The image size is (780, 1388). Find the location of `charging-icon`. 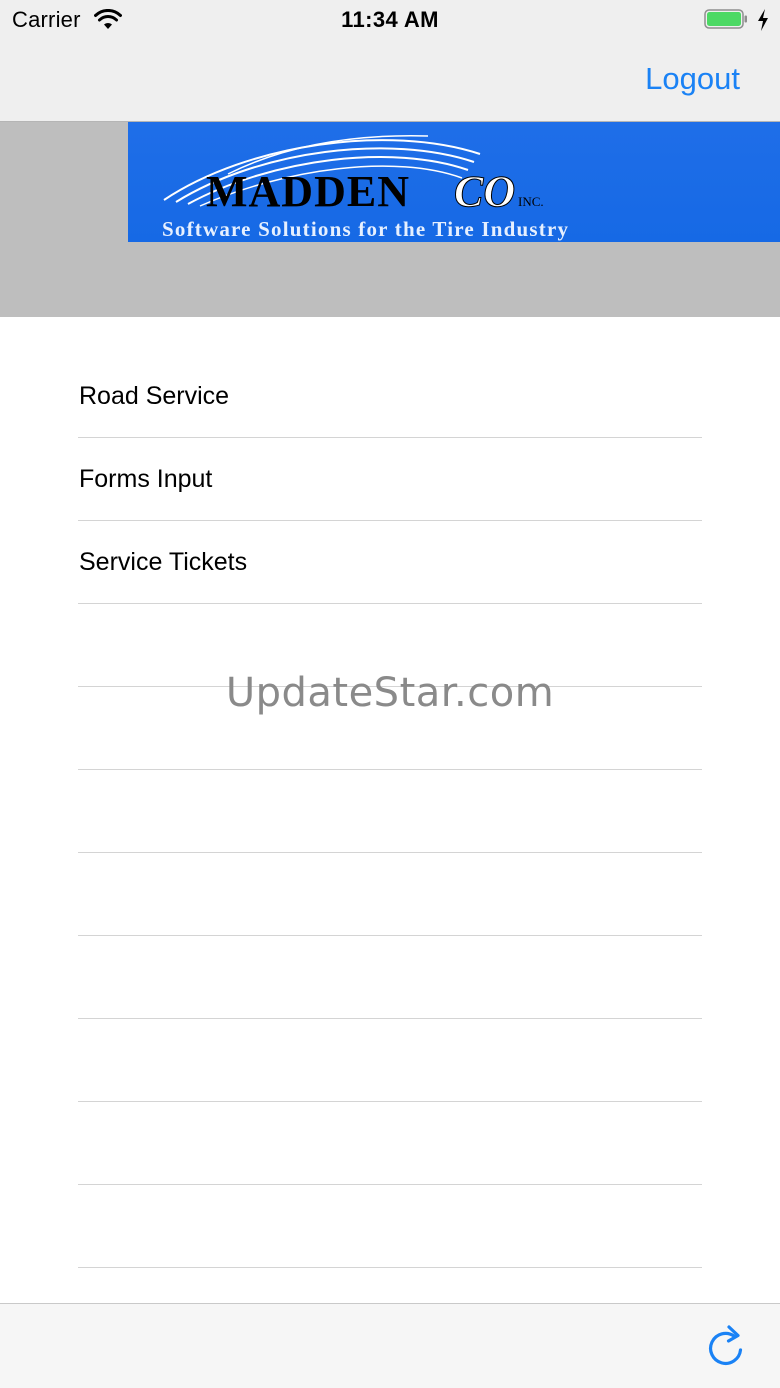

charging-icon is located at coordinates (763, 20).